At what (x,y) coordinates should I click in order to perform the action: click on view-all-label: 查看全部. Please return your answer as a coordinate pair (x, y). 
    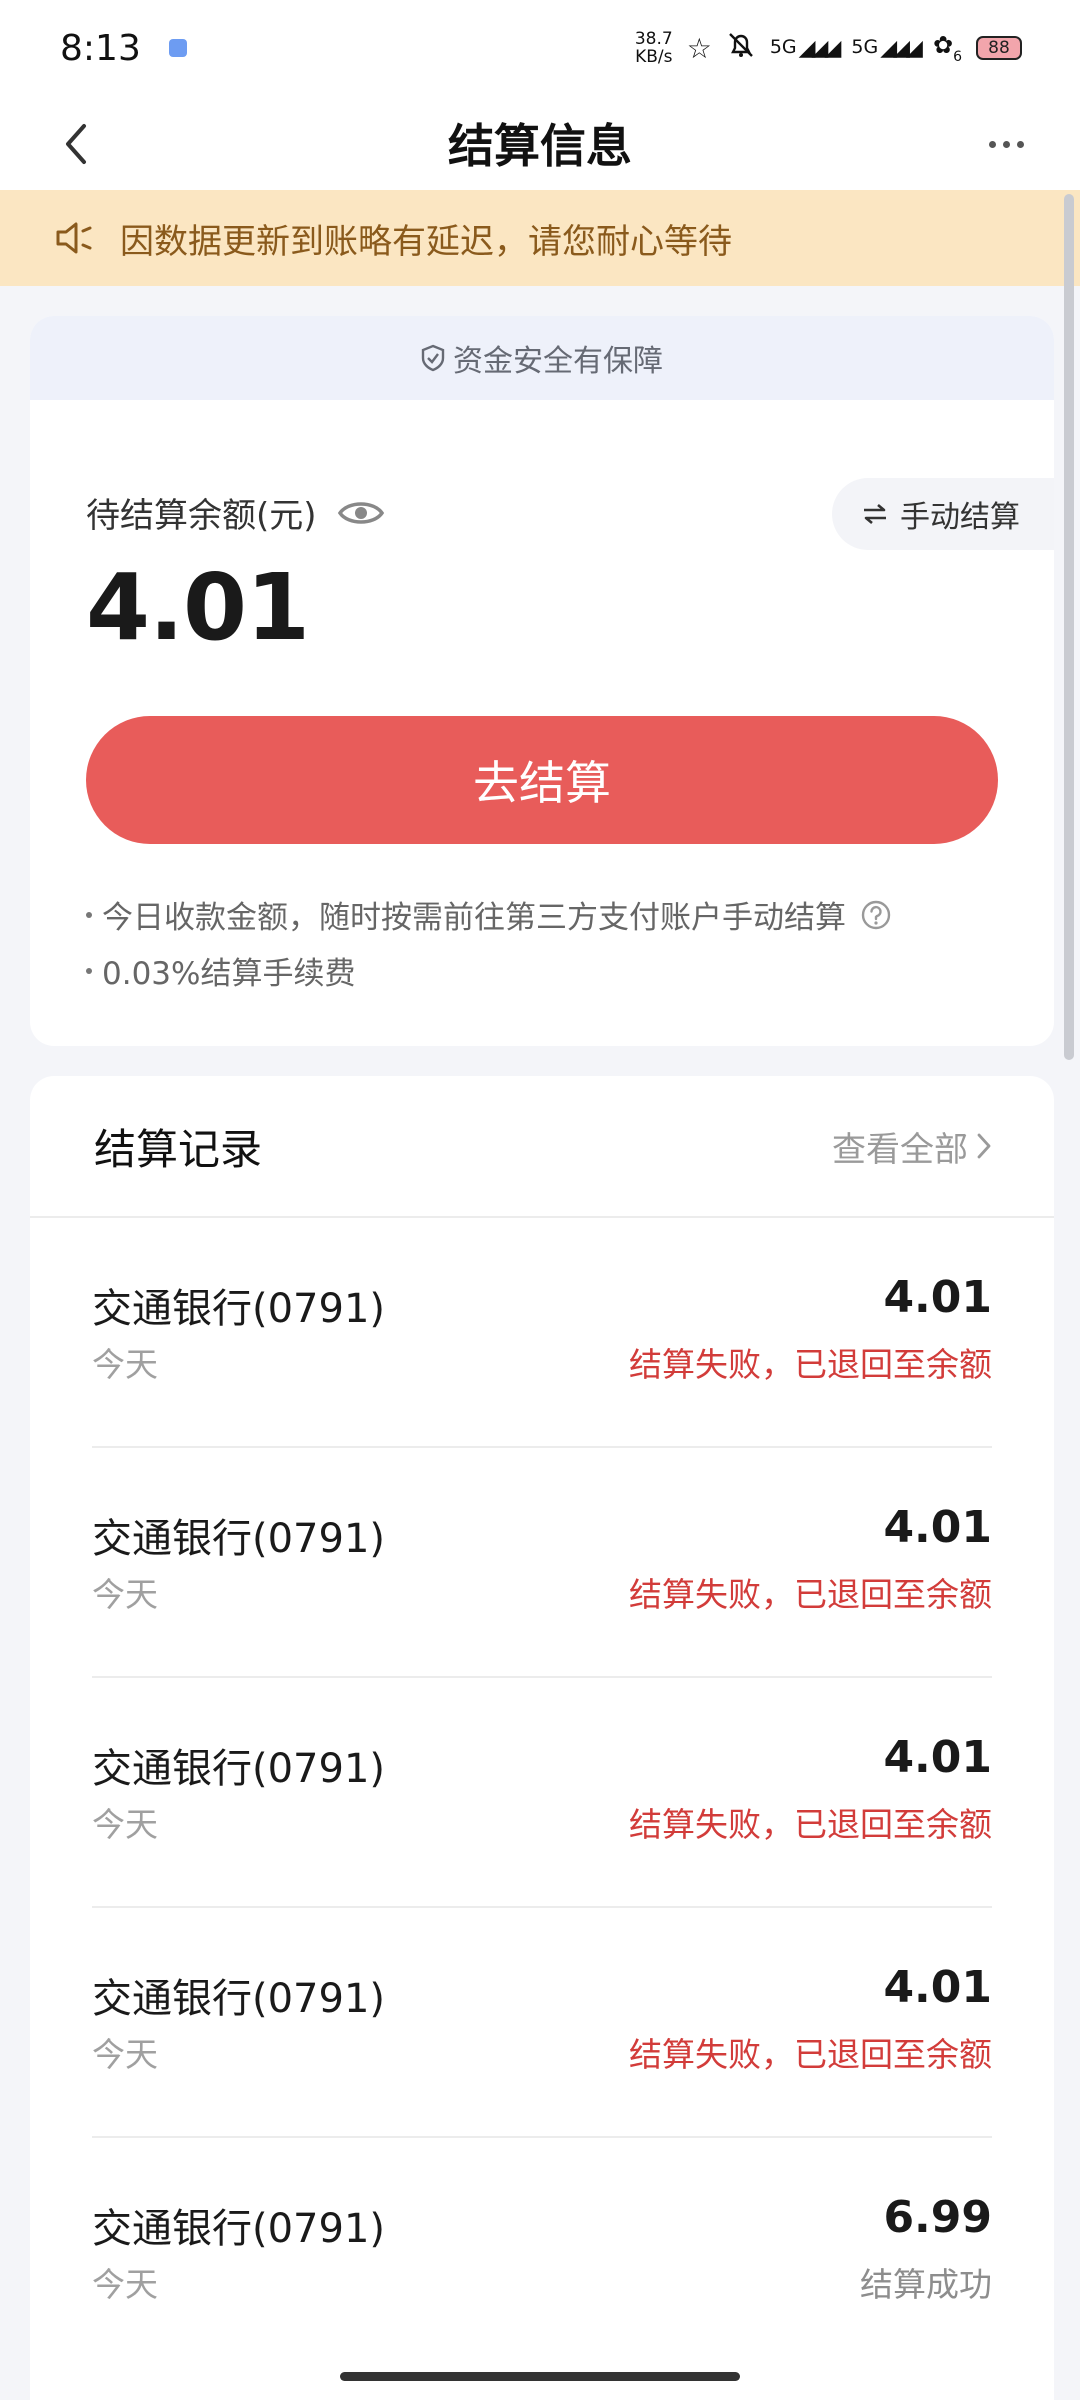
    Looking at the image, I should click on (900, 1149).